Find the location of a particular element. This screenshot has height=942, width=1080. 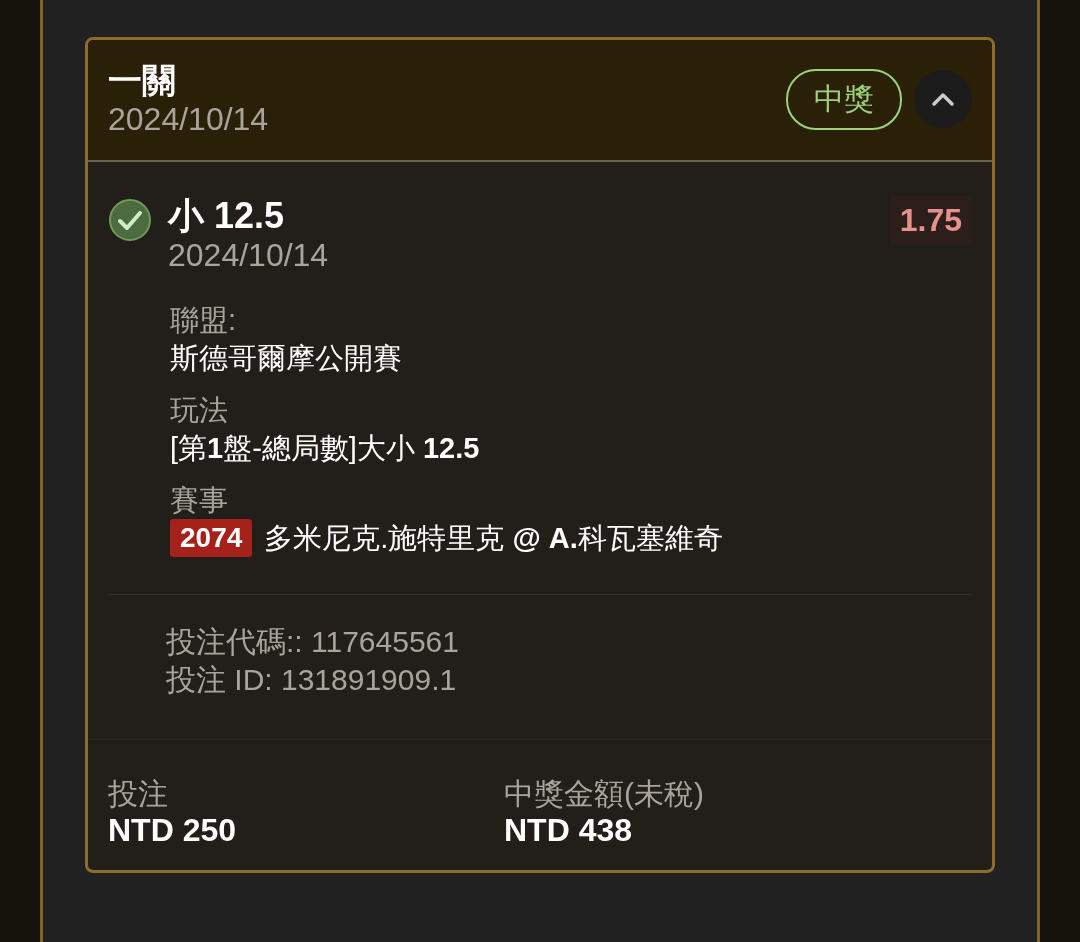

bet-date: 2024/10/14 is located at coordinates (189, 119).